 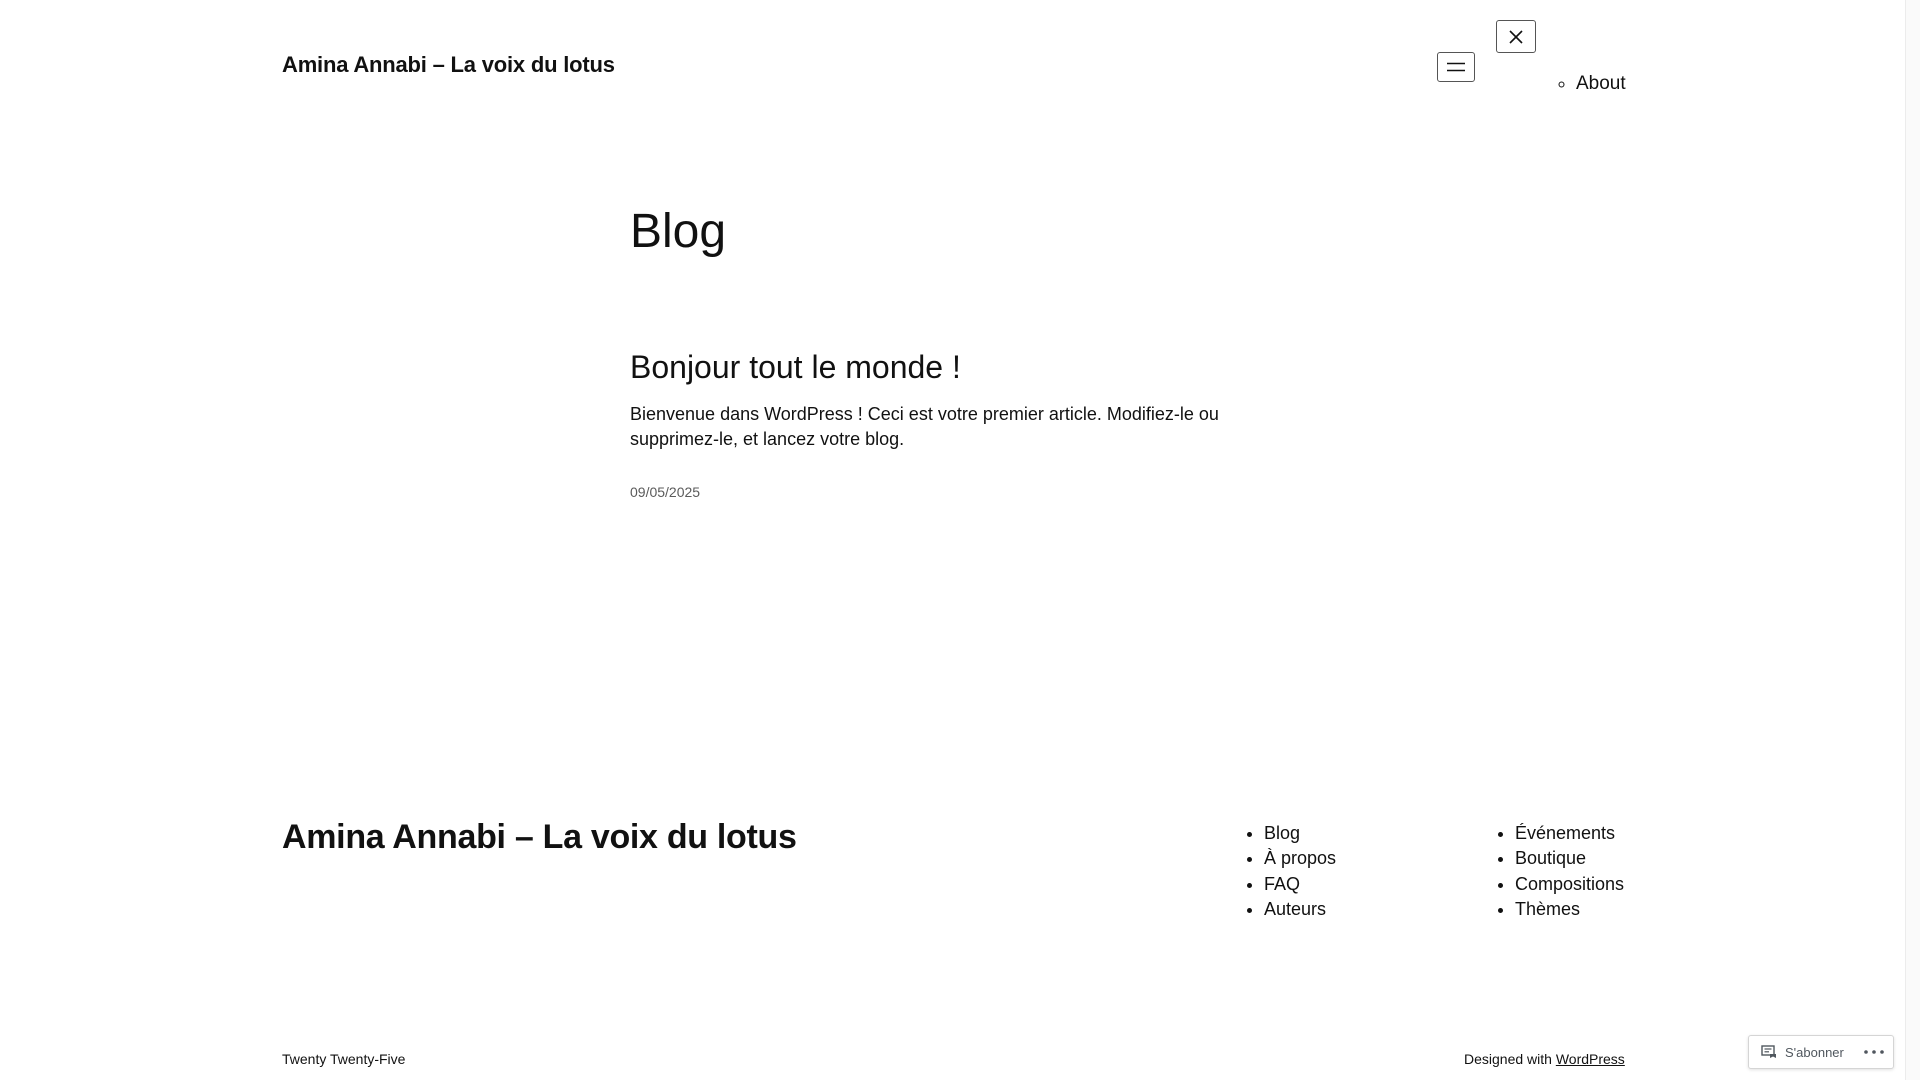 I want to click on footer-link-a-propos: À propos, so click(x=1300, y=858).